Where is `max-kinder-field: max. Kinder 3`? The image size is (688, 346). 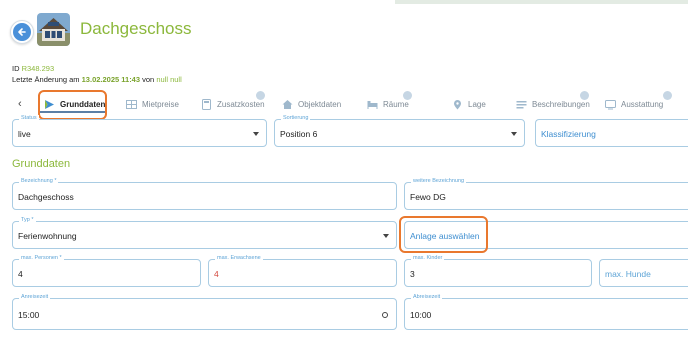
max-kinder-field: max. Kinder 3 is located at coordinates (498, 271).